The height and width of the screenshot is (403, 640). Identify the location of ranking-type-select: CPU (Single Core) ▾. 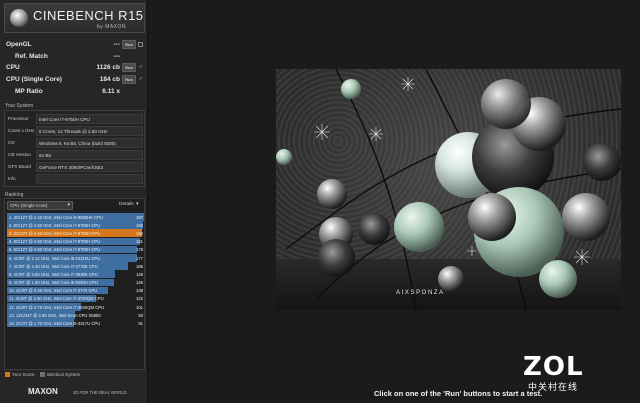
(40, 205).